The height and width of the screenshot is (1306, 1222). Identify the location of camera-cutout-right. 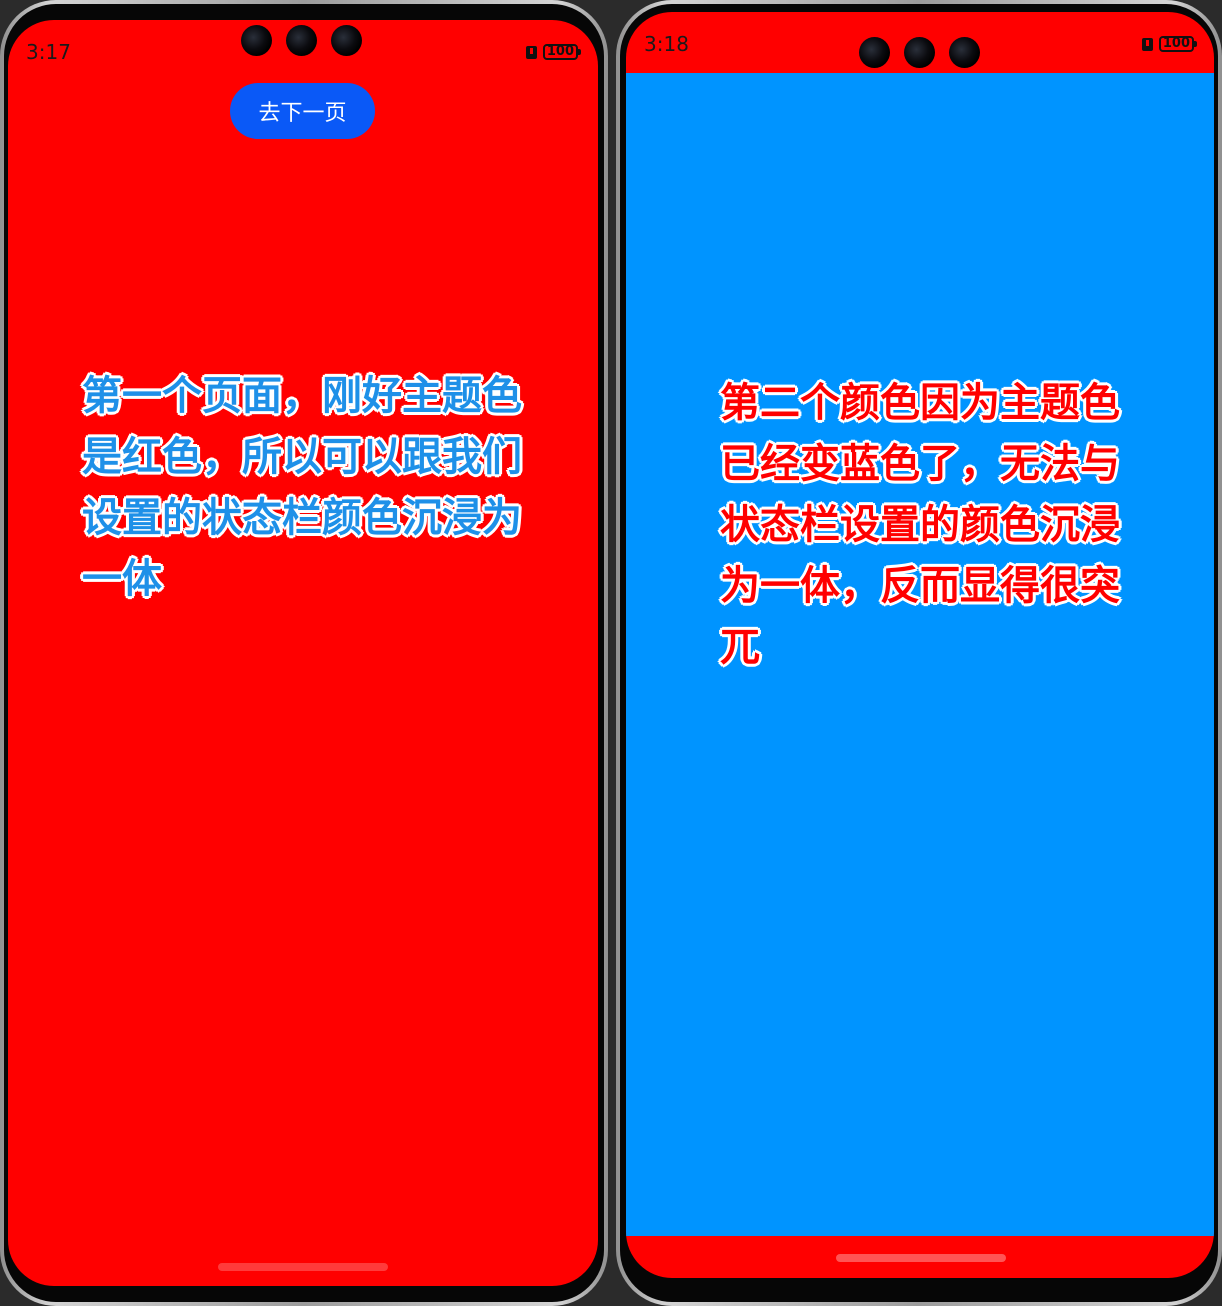
(919, 52).